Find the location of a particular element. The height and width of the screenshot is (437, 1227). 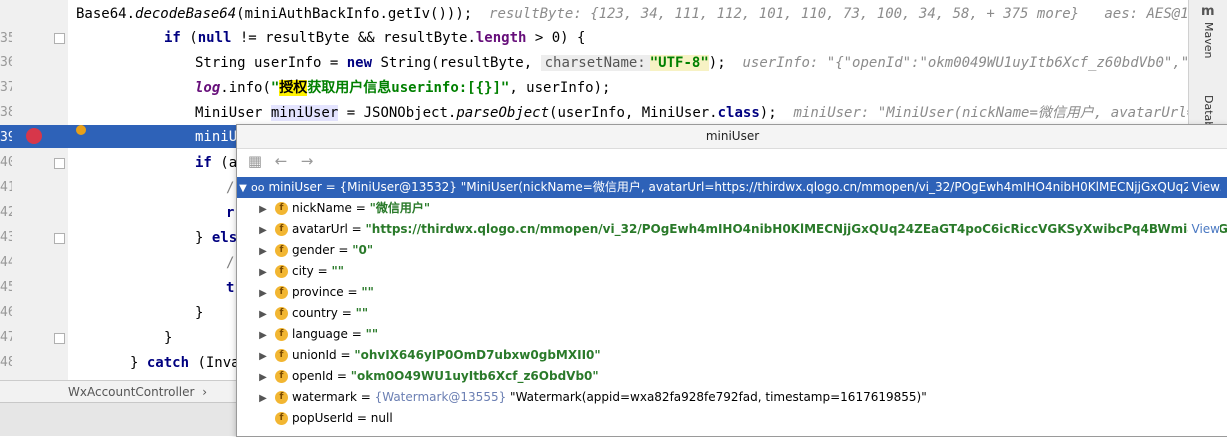

editor-gutter: 35 36 37 38 40 41 42 43 44 45 46 47 48 is located at coordinates (34, 190).